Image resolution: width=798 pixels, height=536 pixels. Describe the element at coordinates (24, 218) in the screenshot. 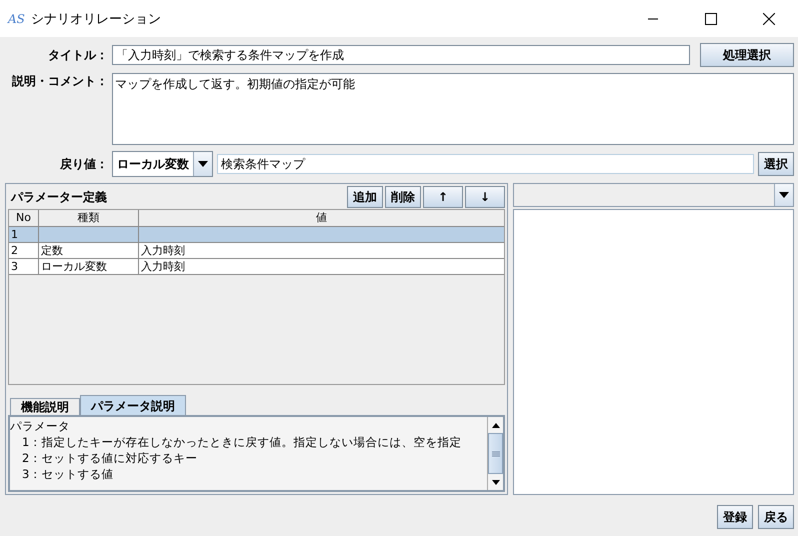

I see `column-header: No` at that location.